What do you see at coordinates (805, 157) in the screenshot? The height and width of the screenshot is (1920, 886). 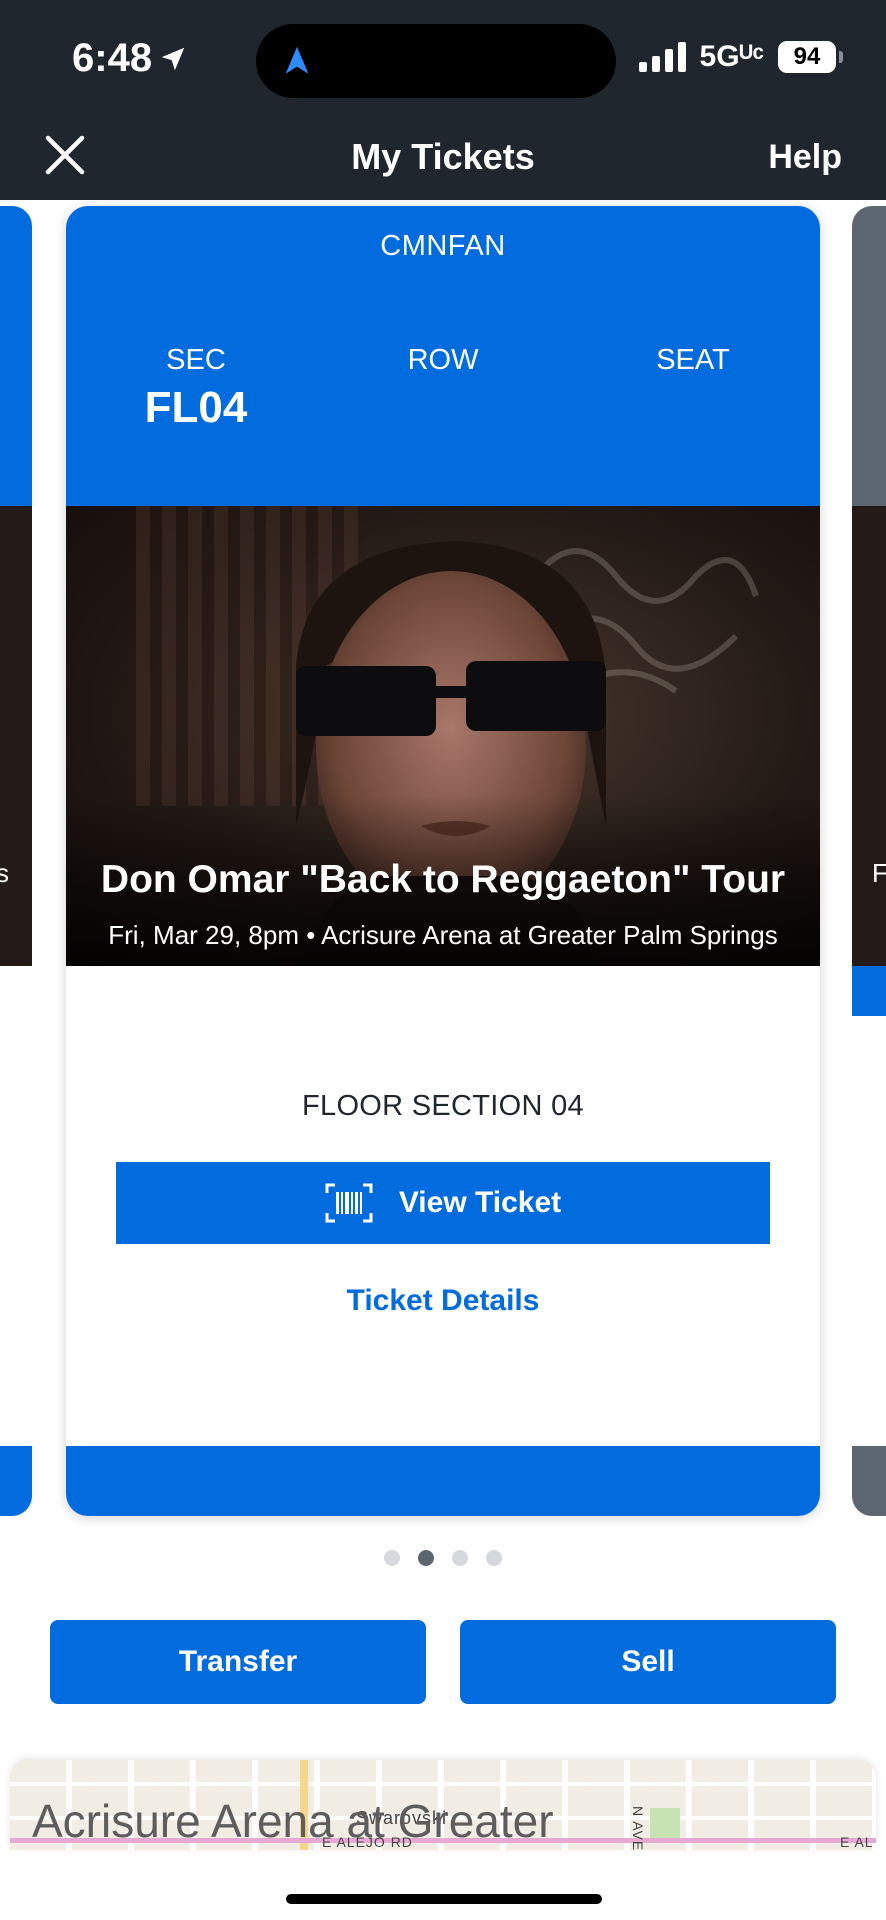 I see `help-button: Help` at bounding box center [805, 157].